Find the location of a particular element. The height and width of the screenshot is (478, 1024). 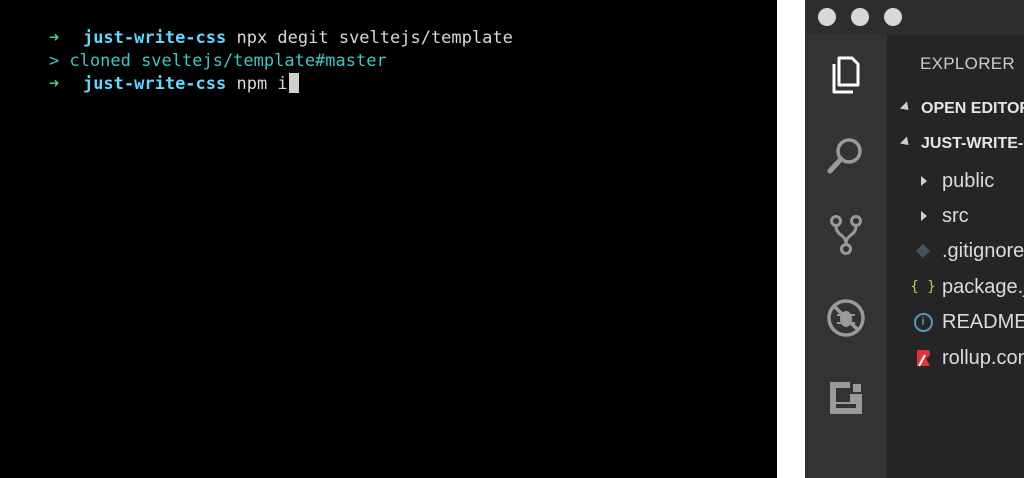

window-gap is located at coordinates (791, 239).